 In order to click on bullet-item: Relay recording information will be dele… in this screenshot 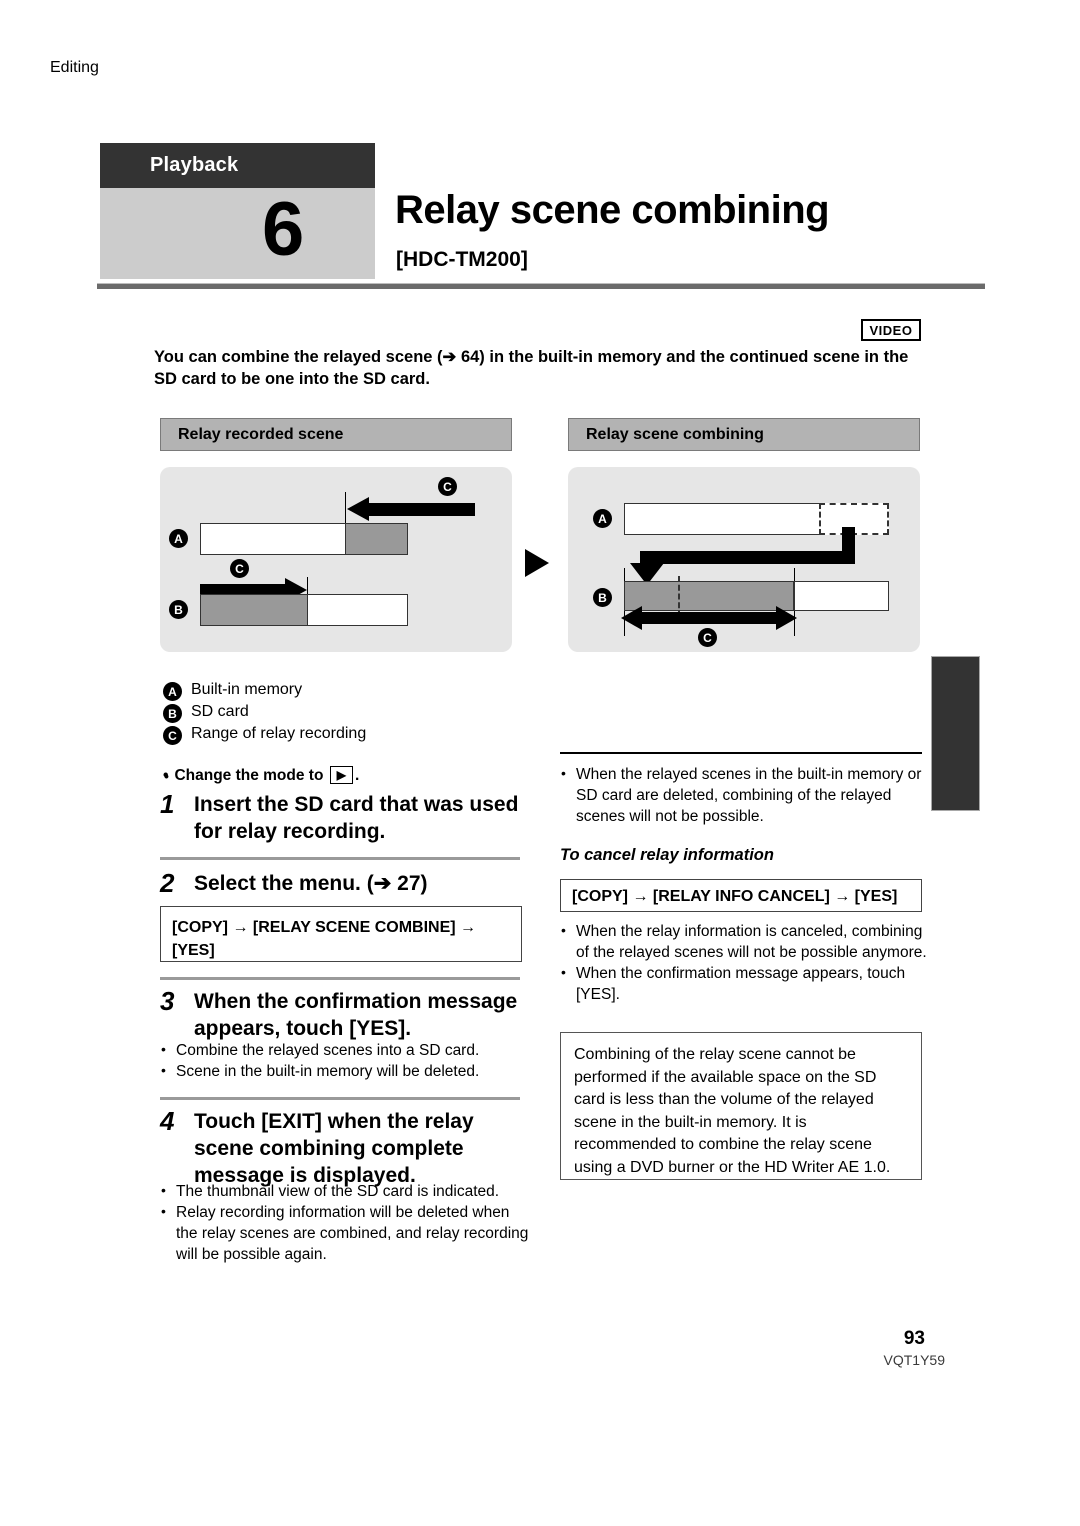, I will do `click(346, 1233)`.